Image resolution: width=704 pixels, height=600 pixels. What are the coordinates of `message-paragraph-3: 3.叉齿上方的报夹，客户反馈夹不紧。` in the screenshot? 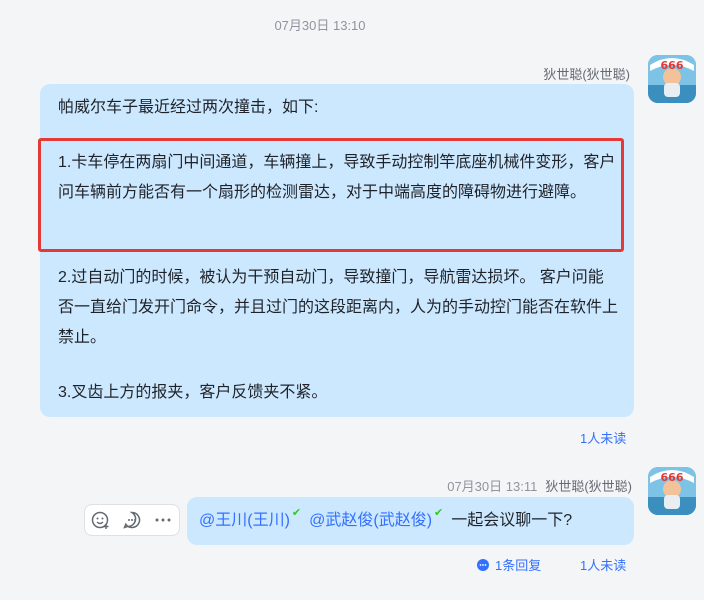 It's located at (193, 392).